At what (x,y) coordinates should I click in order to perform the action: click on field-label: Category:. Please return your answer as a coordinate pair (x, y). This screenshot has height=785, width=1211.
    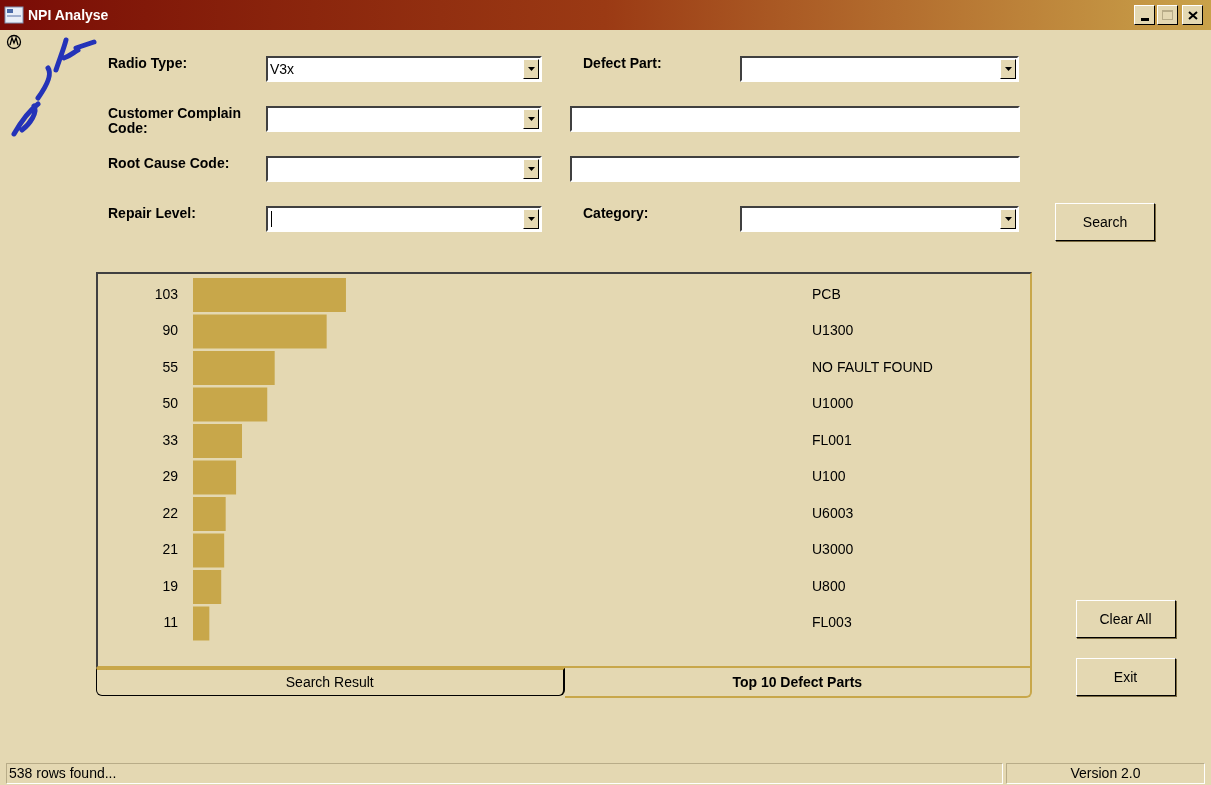
    Looking at the image, I should click on (616, 212).